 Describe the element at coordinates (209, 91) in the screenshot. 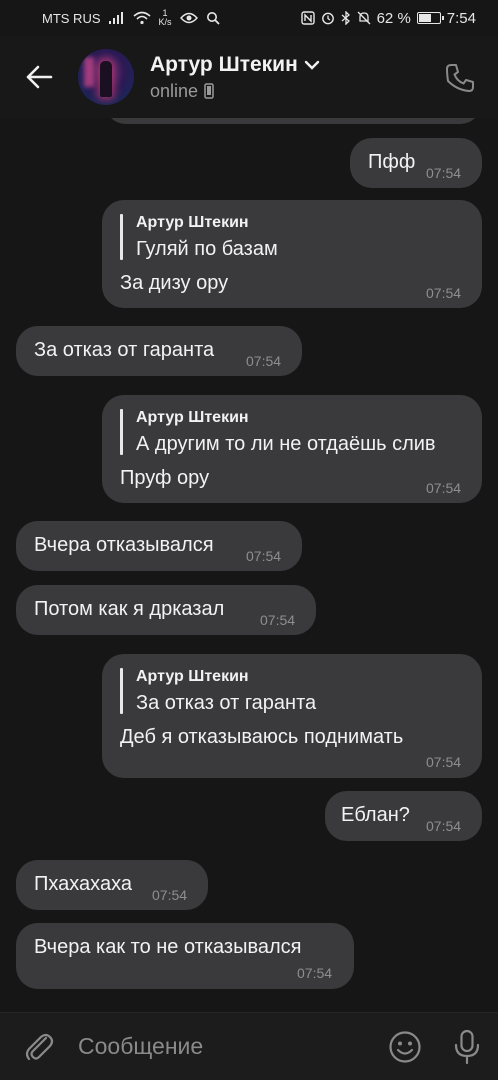

I see `phone-device-icon` at that location.